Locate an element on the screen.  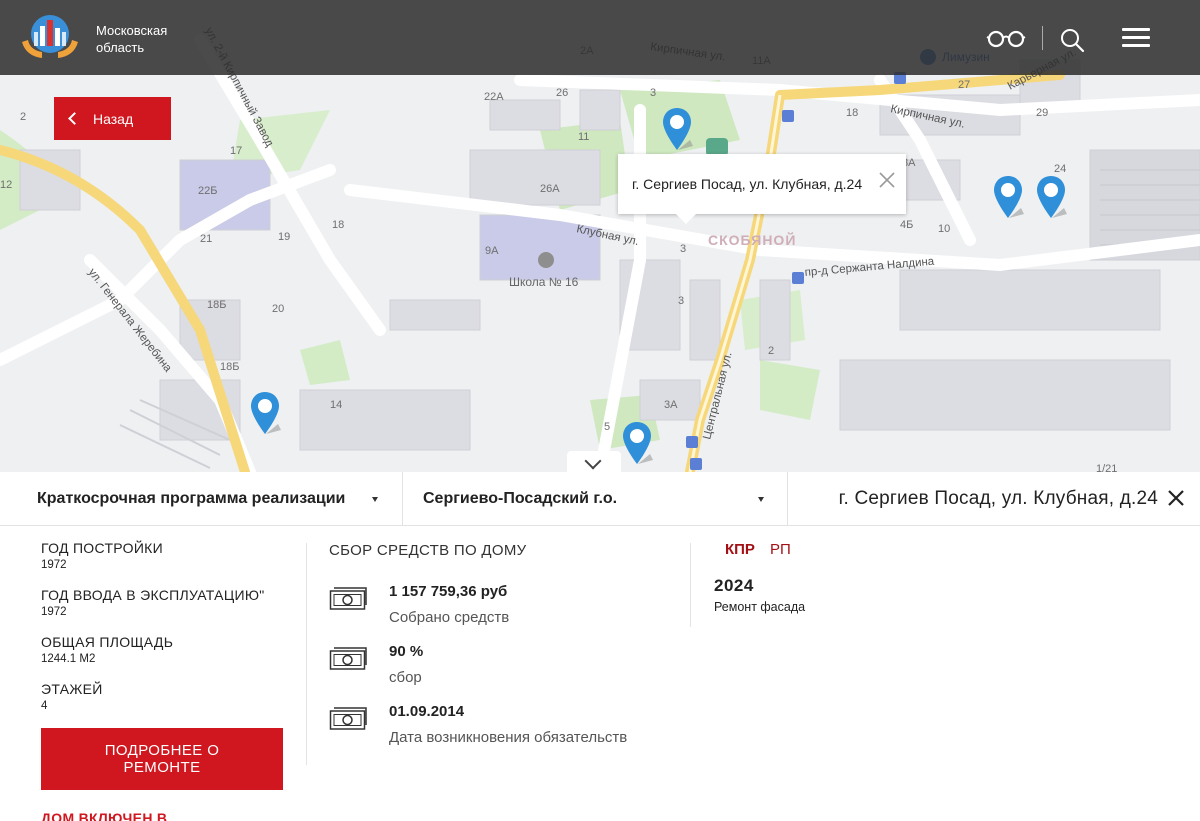
top-header: Московская область is located at coordinates (600, 37).